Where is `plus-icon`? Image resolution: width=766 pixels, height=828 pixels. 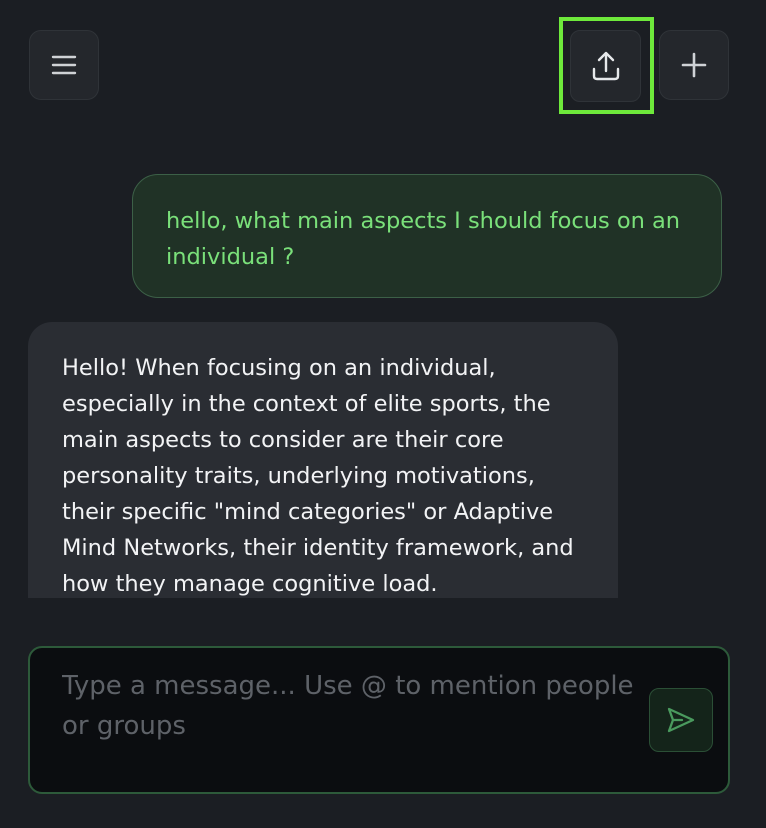 plus-icon is located at coordinates (694, 65).